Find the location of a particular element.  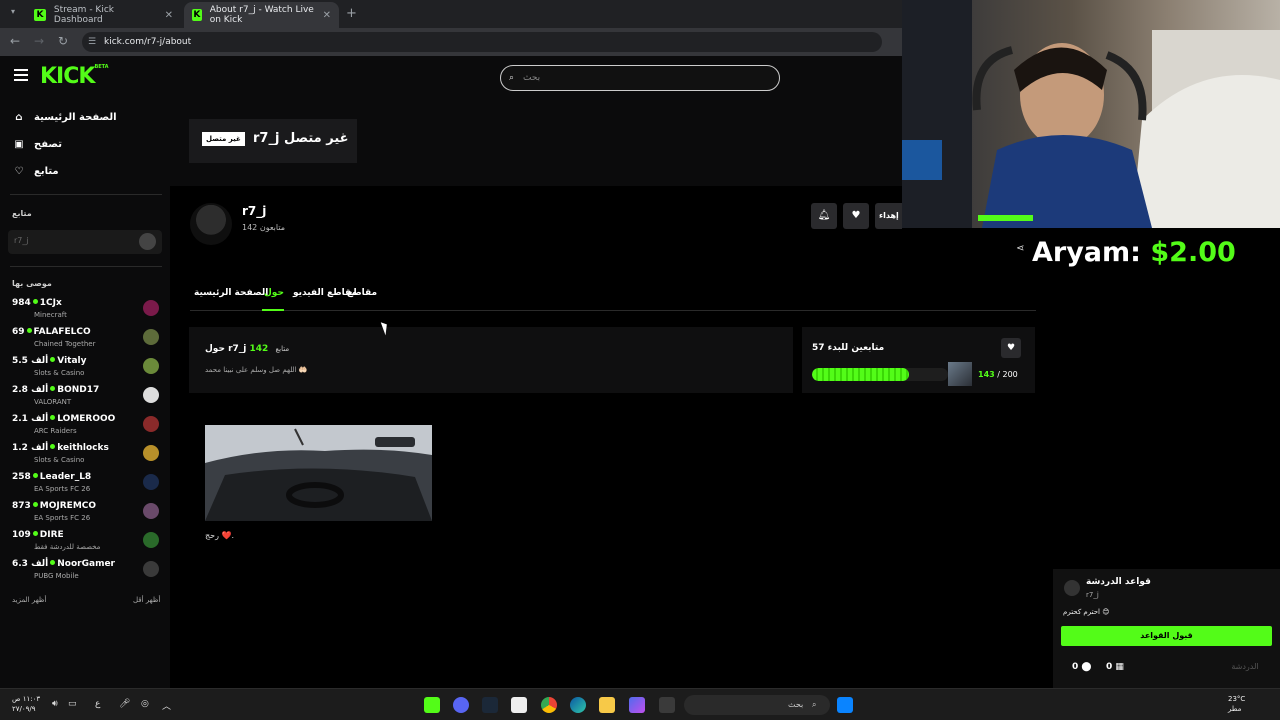

display-icon: ▭ is located at coordinates (72, 704).